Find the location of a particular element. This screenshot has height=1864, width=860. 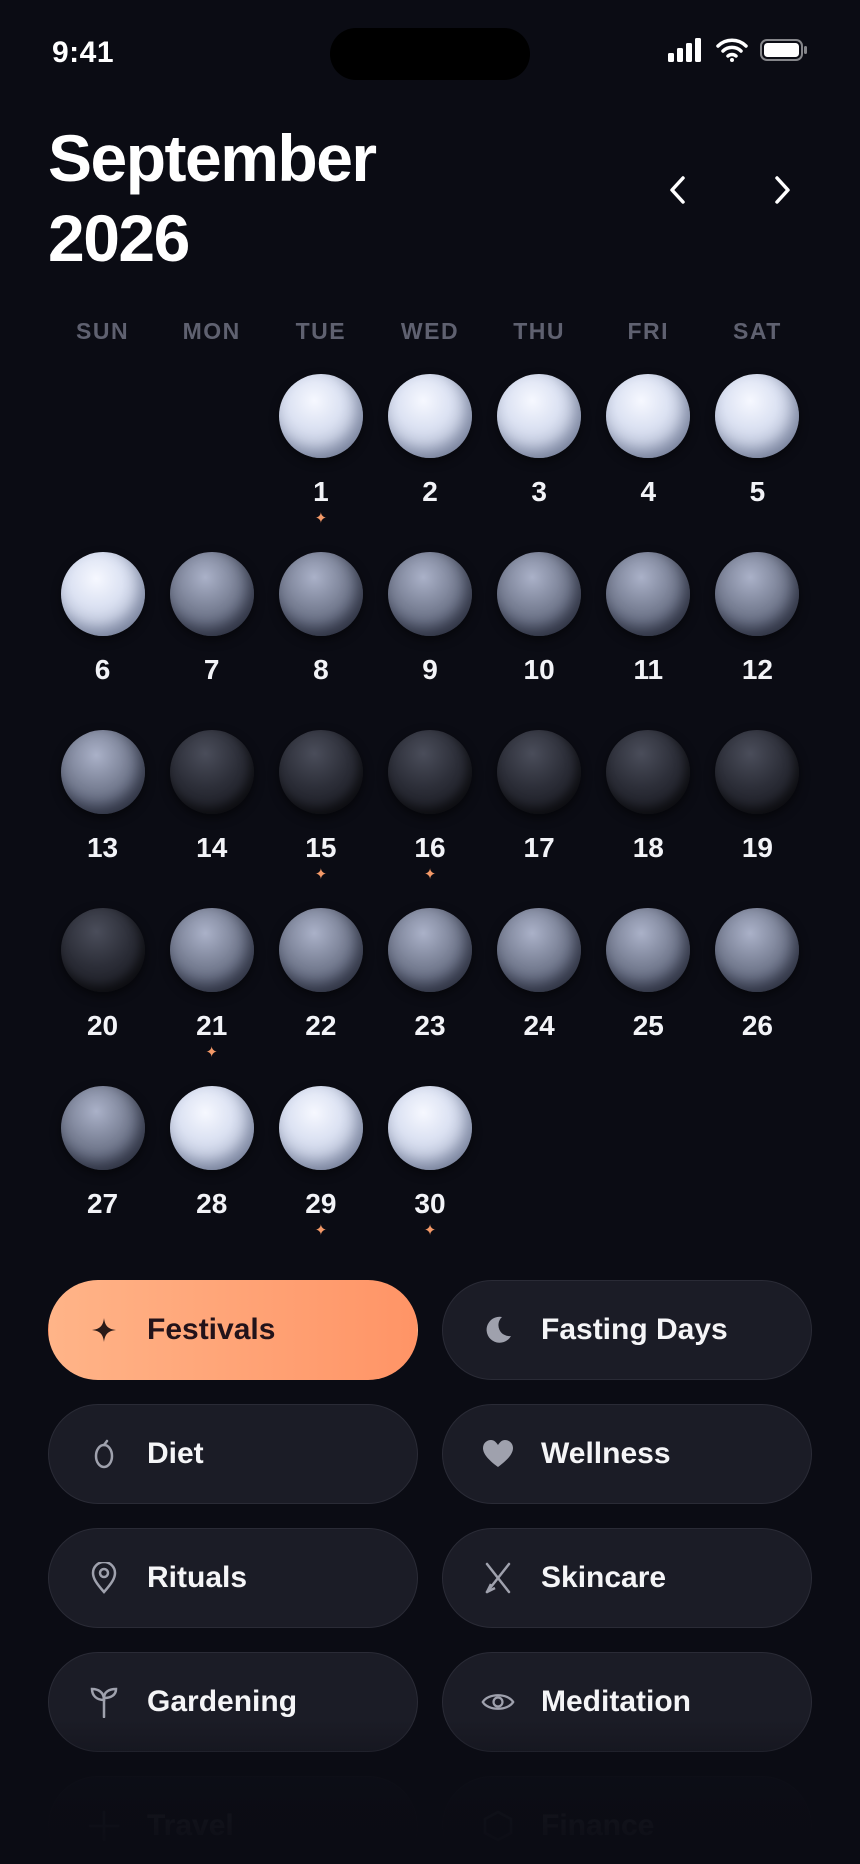

category-chip-gardening: Gardening is located at coordinates (233, 1702).